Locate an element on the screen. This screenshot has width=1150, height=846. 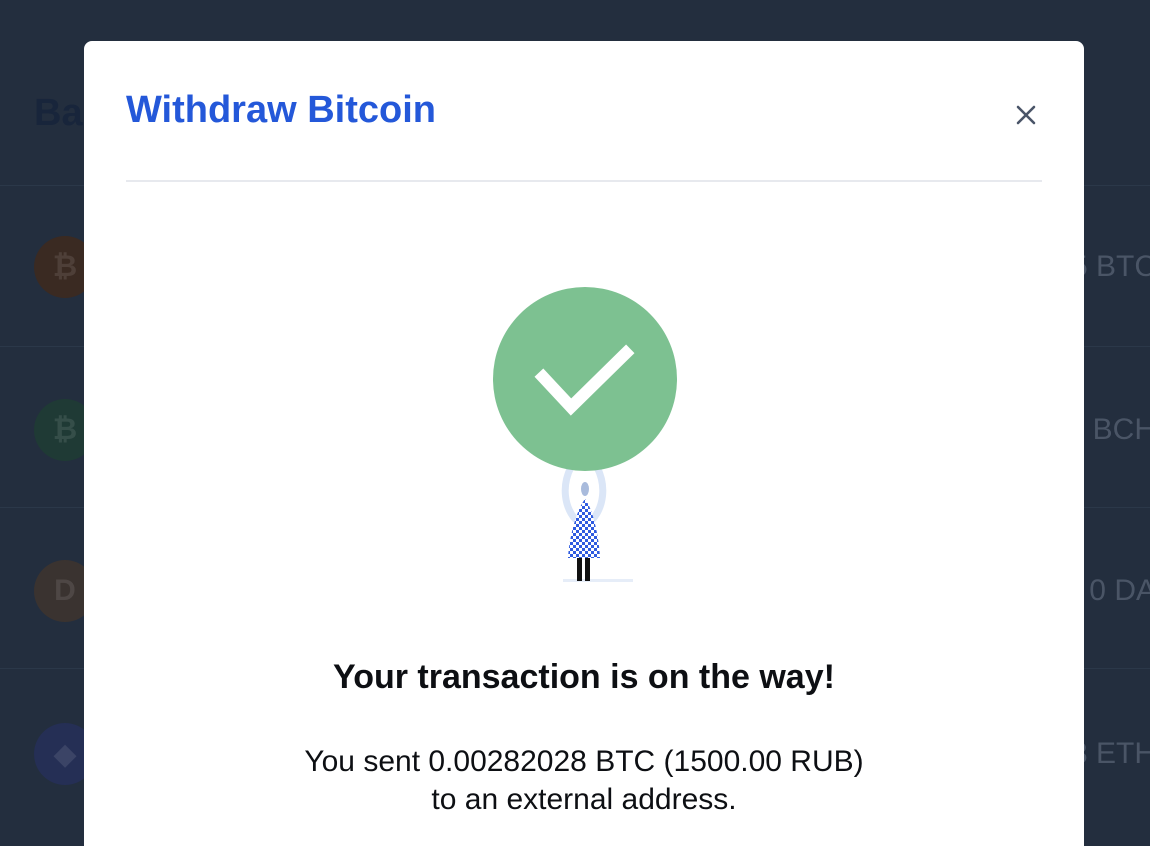
success-heading: Your transaction is on the way! is located at coordinates (584, 677).